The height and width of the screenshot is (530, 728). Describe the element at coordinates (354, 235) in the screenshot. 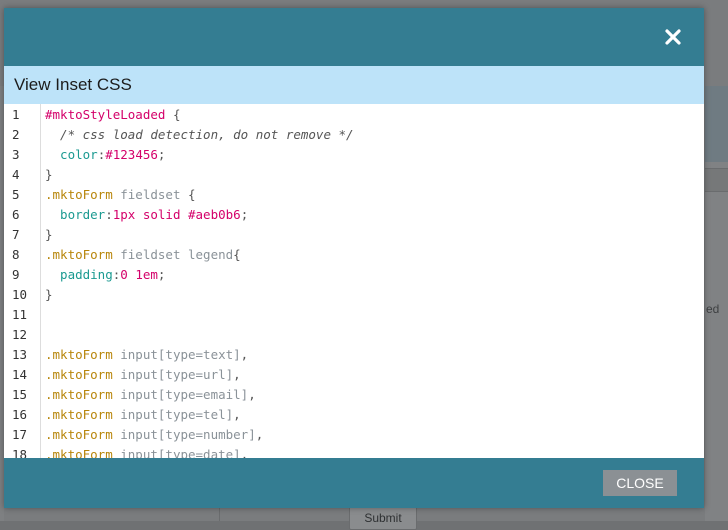

I see `code-line: 7}` at that location.